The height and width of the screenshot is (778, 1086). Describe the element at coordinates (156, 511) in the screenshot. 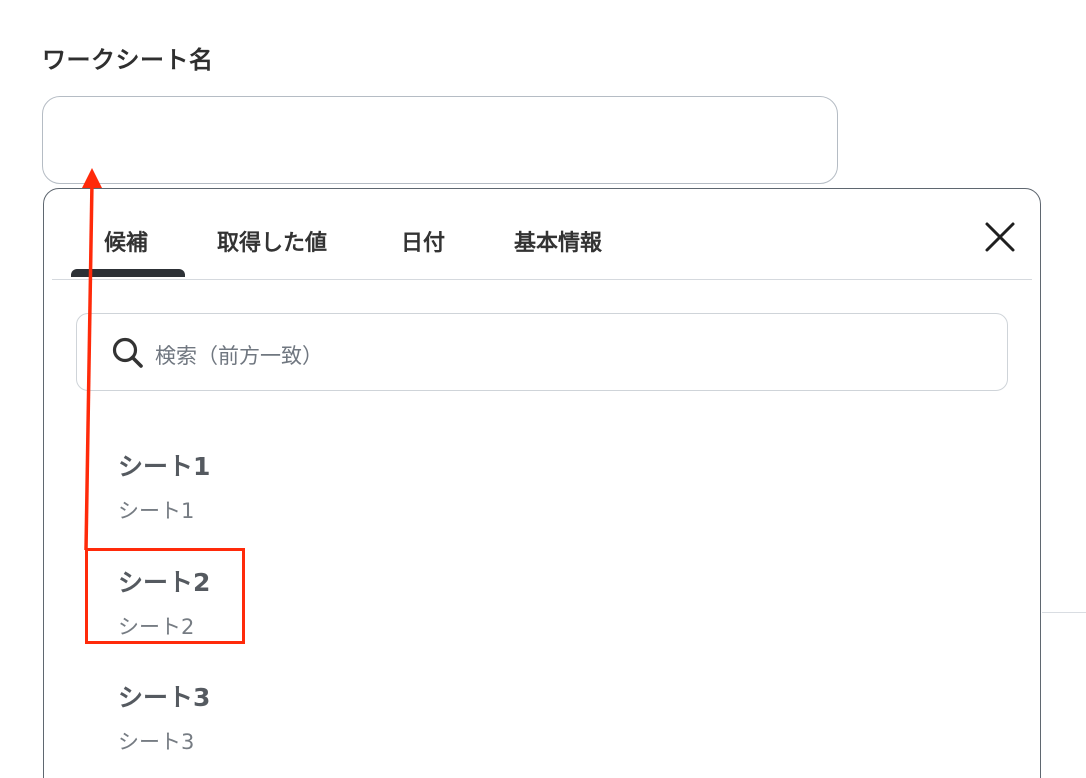

I see `option-subtitle: シート1` at that location.